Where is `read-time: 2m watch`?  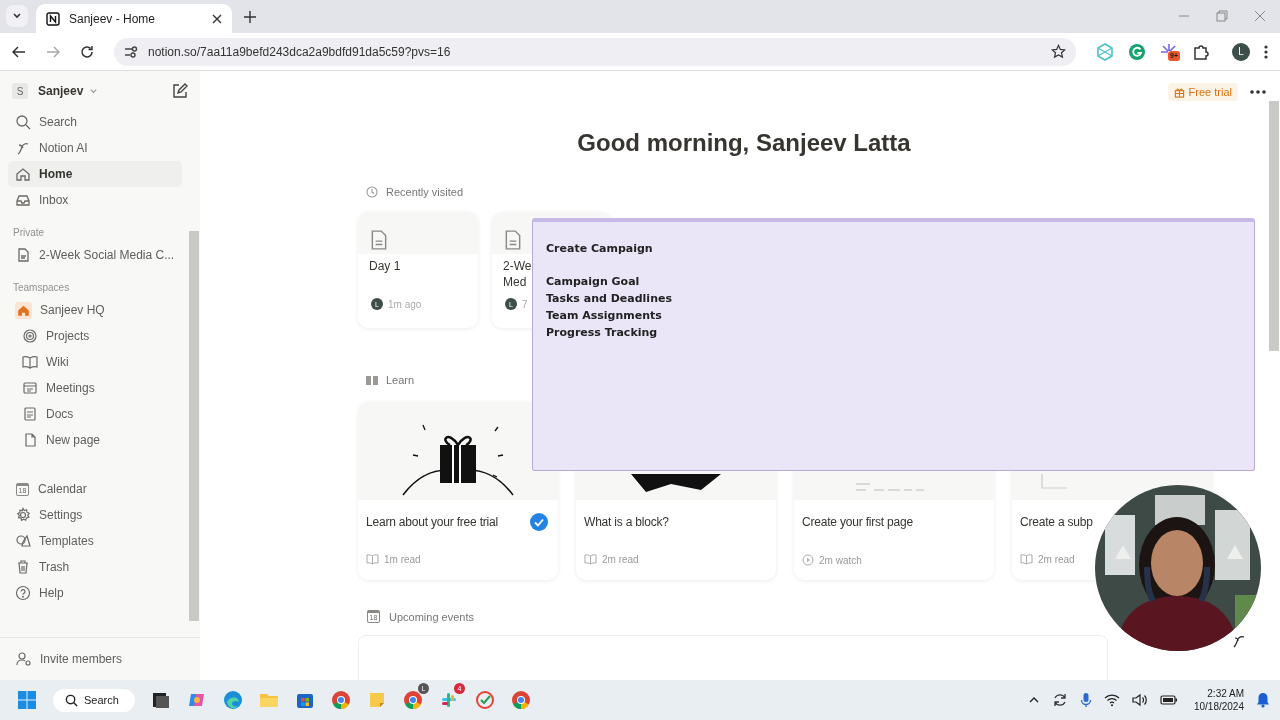
read-time: 2m watch is located at coordinates (840, 560).